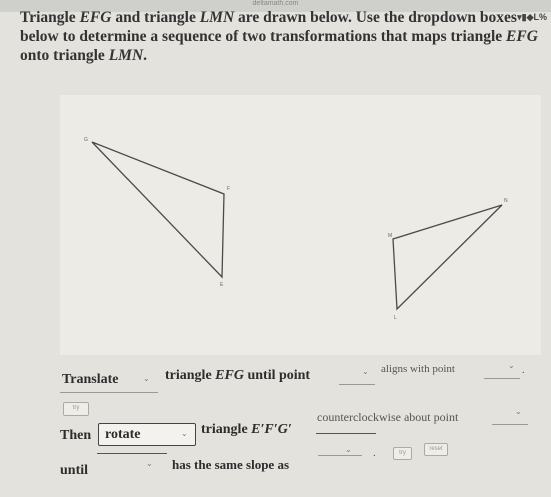 The height and width of the screenshot is (497, 551). I want to click on vertex-m-label: M, so click(390, 236).